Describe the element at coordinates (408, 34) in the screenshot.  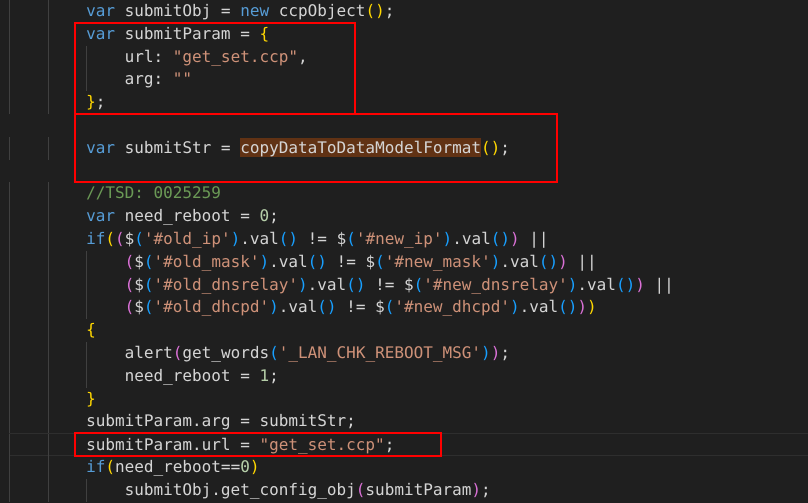
I see `code-line: var submitParam = {` at that location.